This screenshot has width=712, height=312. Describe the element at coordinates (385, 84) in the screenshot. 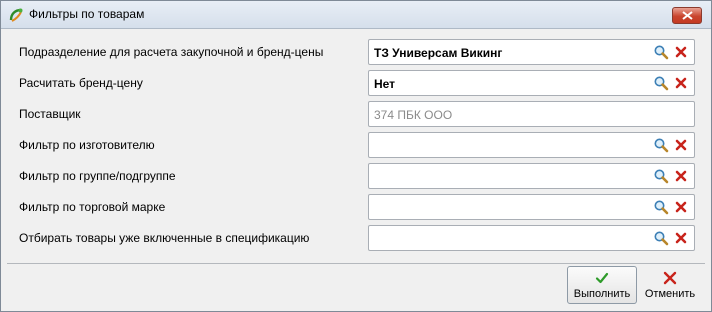

I see `field-value: Нет` at that location.